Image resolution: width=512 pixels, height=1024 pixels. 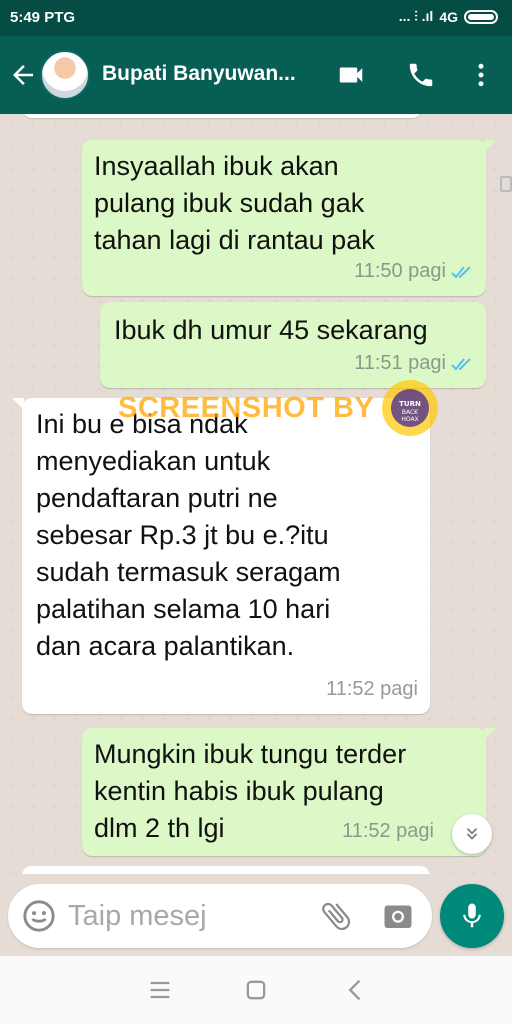 I want to click on video-call-icon, so click(x=351, y=75).